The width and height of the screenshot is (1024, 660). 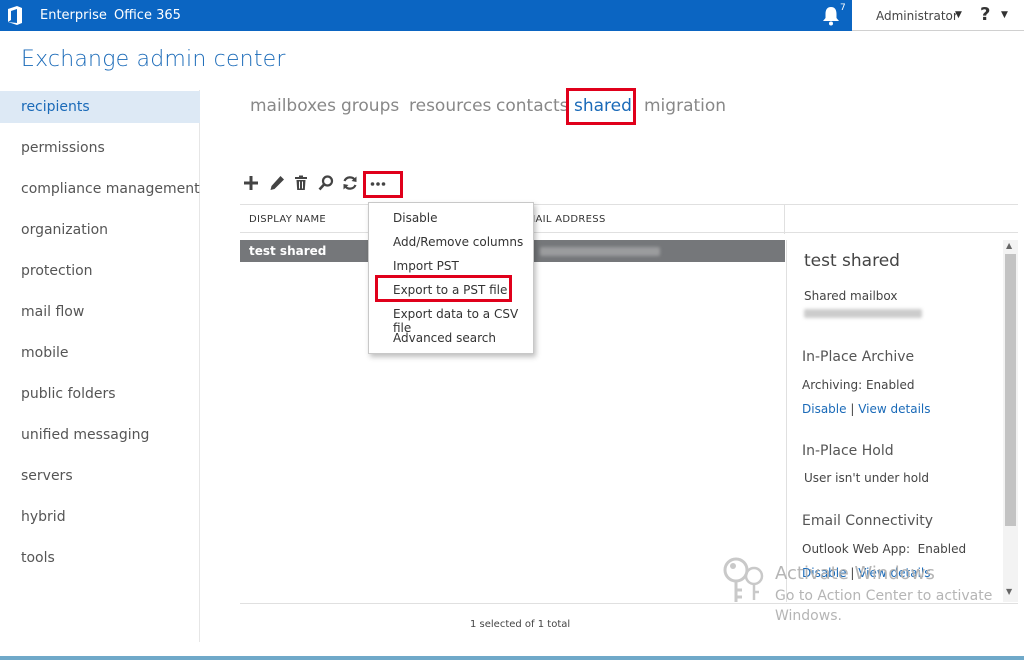 What do you see at coordinates (350, 183) in the screenshot?
I see `refresh-icon` at bounding box center [350, 183].